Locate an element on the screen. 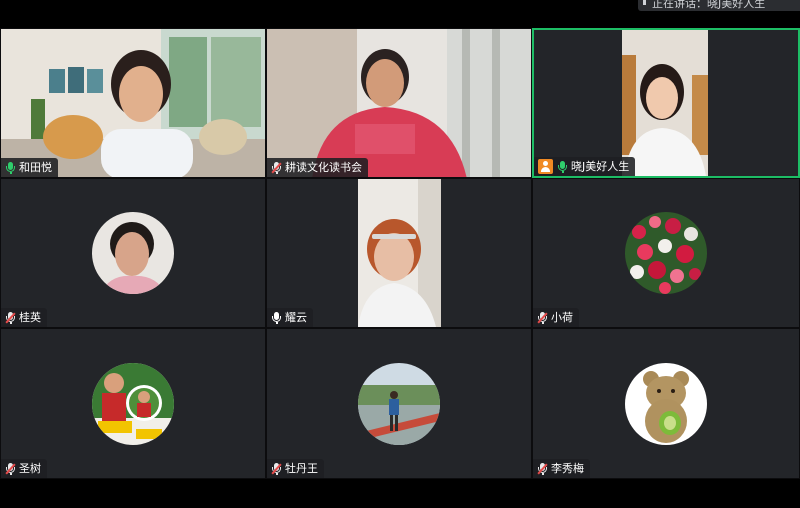 This screenshot has height=508, width=800. speaking-notification-text: 正在讲话：晓J美好人生 is located at coordinates (709, 5).